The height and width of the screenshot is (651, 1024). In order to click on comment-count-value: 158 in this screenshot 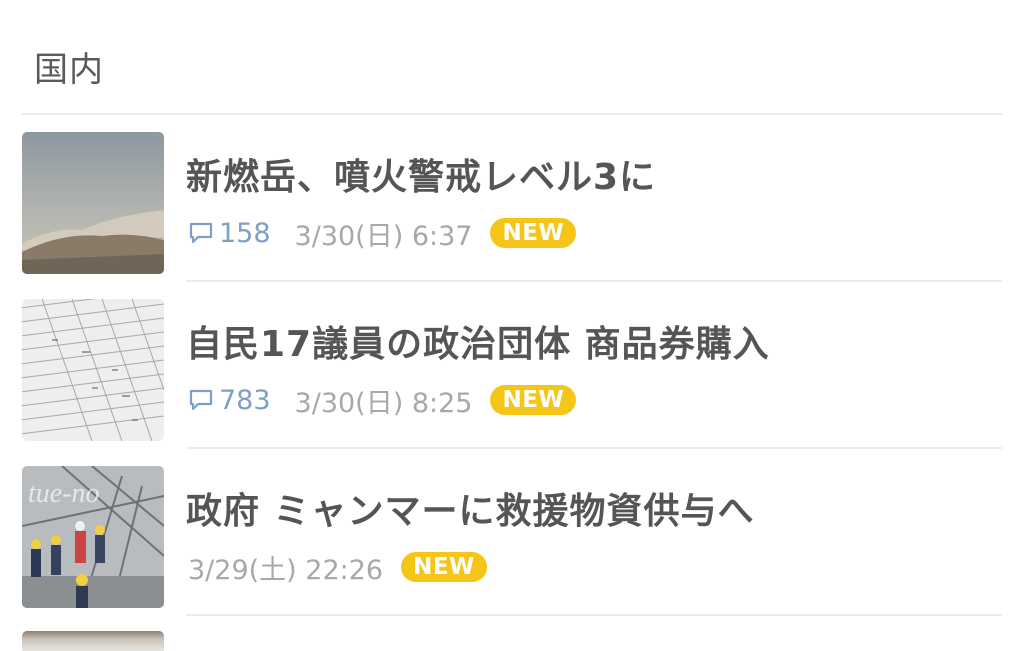, I will do `click(245, 233)`.